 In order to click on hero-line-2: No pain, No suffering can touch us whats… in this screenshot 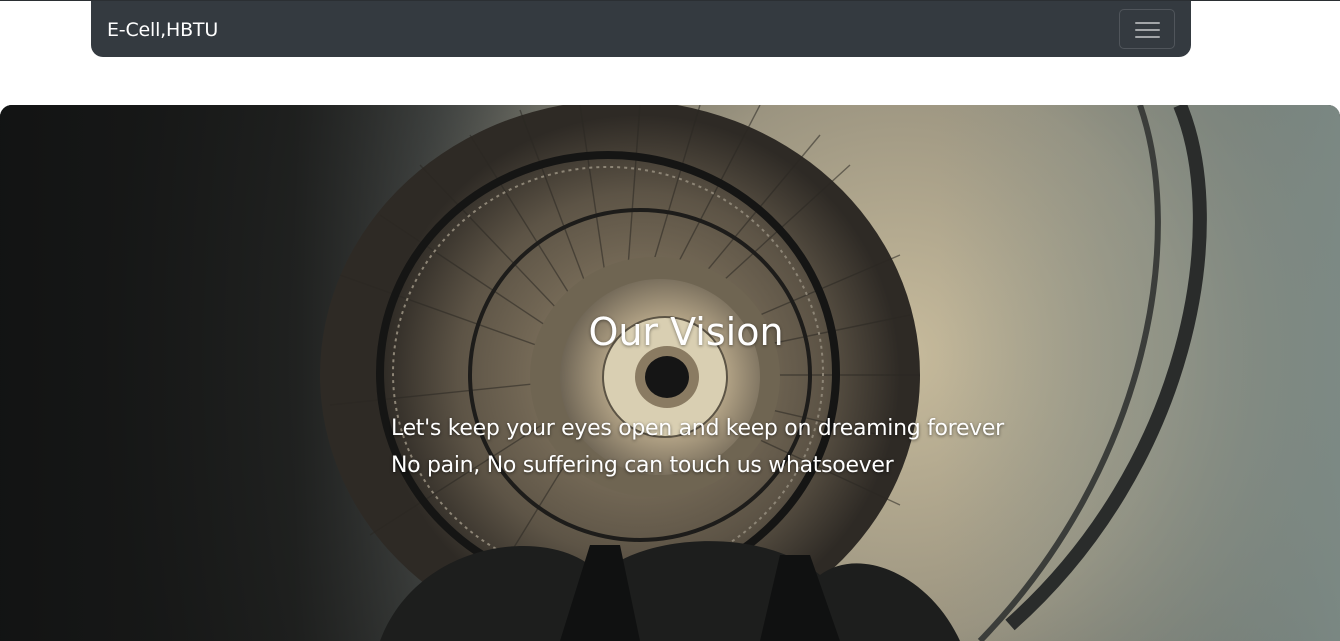, I will do `click(642, 465)`.